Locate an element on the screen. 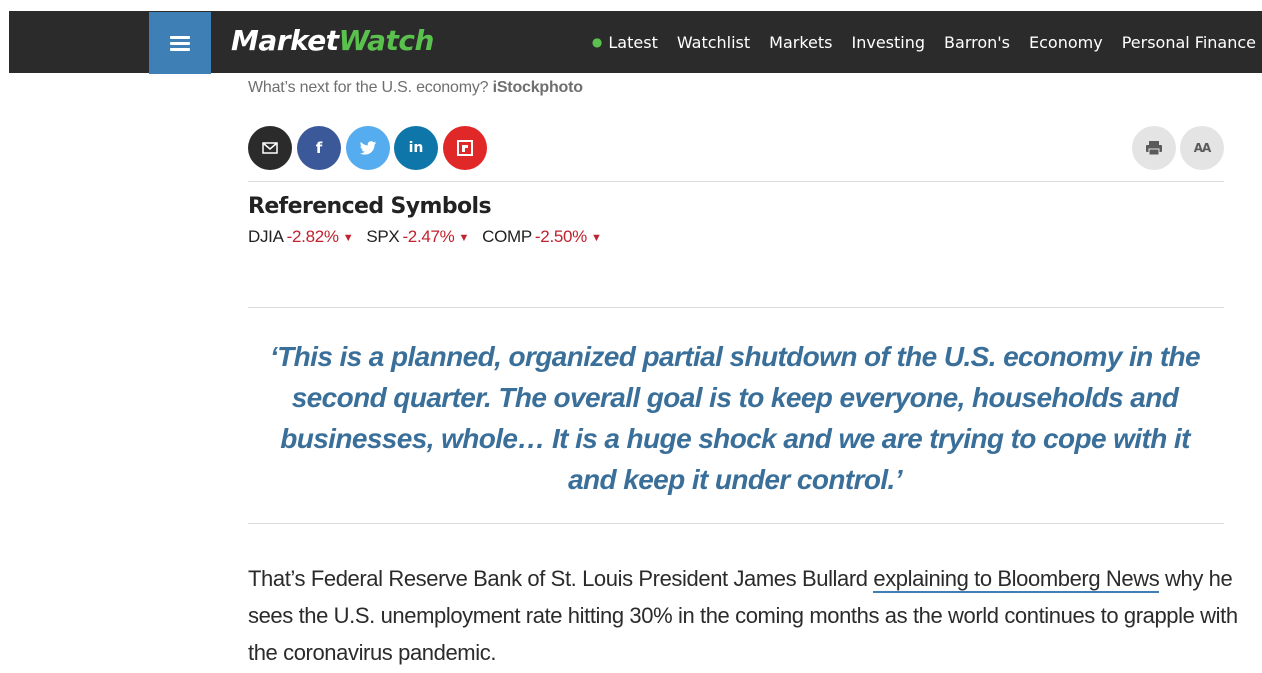 This screenshot has height=673, width=1262. share-email-button is located at coordinates (270, 148).